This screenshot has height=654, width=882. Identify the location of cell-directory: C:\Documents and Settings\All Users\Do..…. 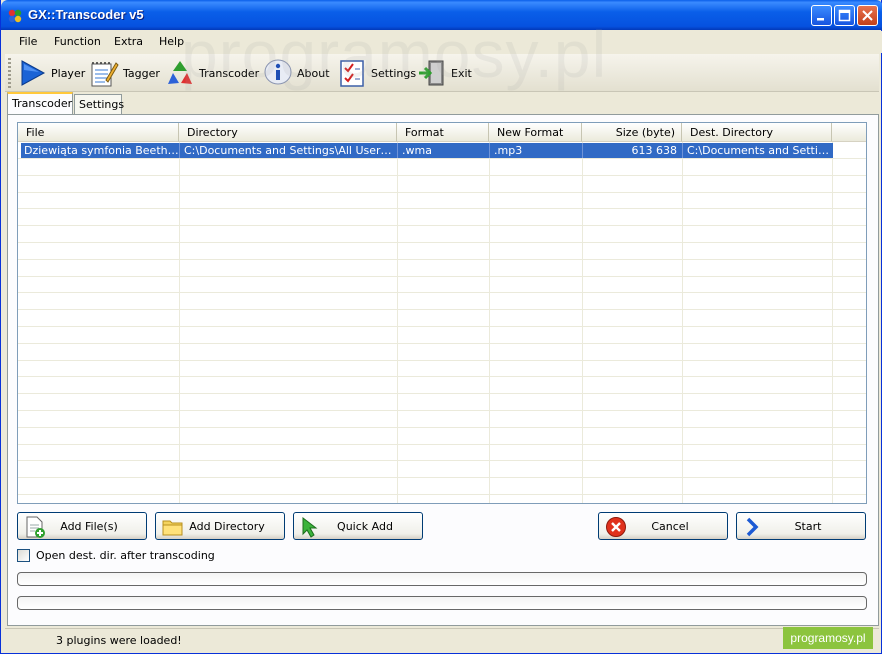
(290, 150).